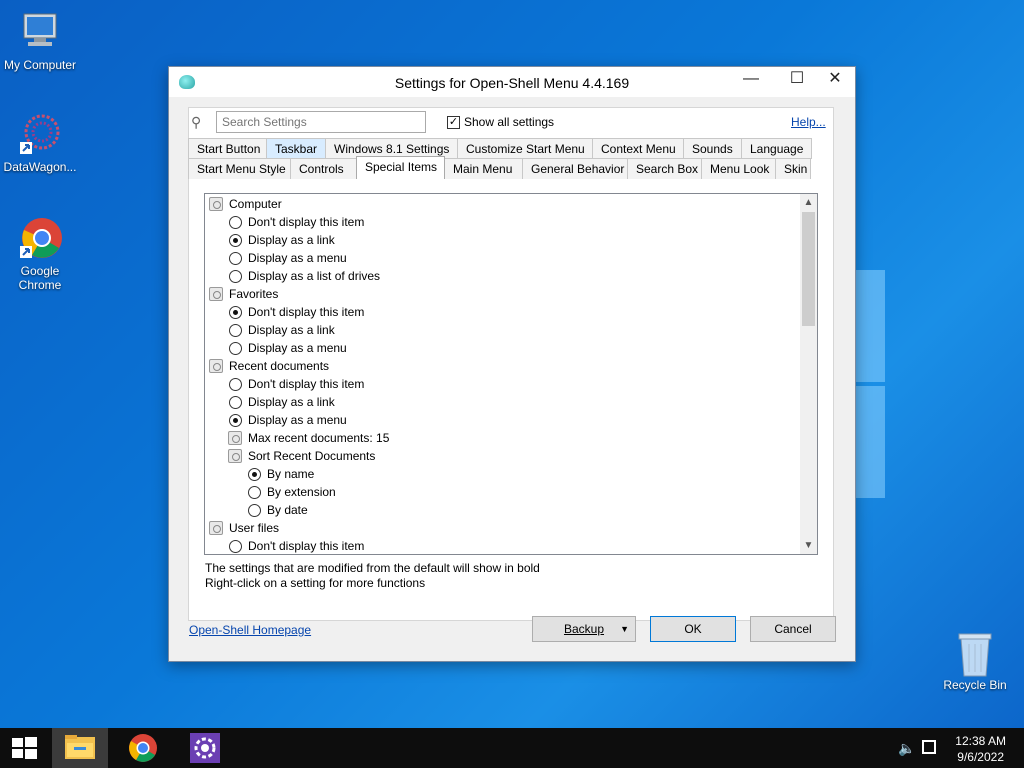 The height and width of the screenshot is (768, 1024). I want to click on tree-item-max-recent-documents: Max recent documents: 15, so click(308, 438).